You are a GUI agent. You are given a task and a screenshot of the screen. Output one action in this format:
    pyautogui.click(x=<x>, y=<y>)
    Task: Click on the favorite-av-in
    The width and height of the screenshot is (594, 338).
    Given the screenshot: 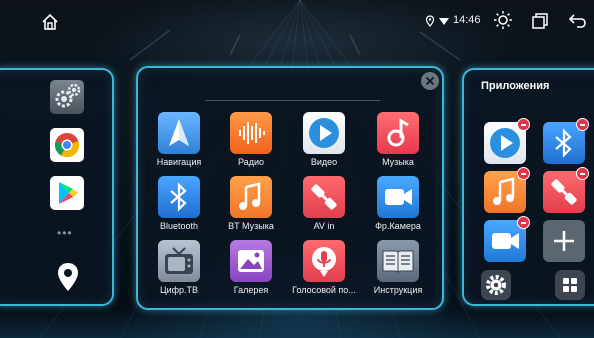 What is the action you would take?
    pyautogui.click(x=566, y=190)
    